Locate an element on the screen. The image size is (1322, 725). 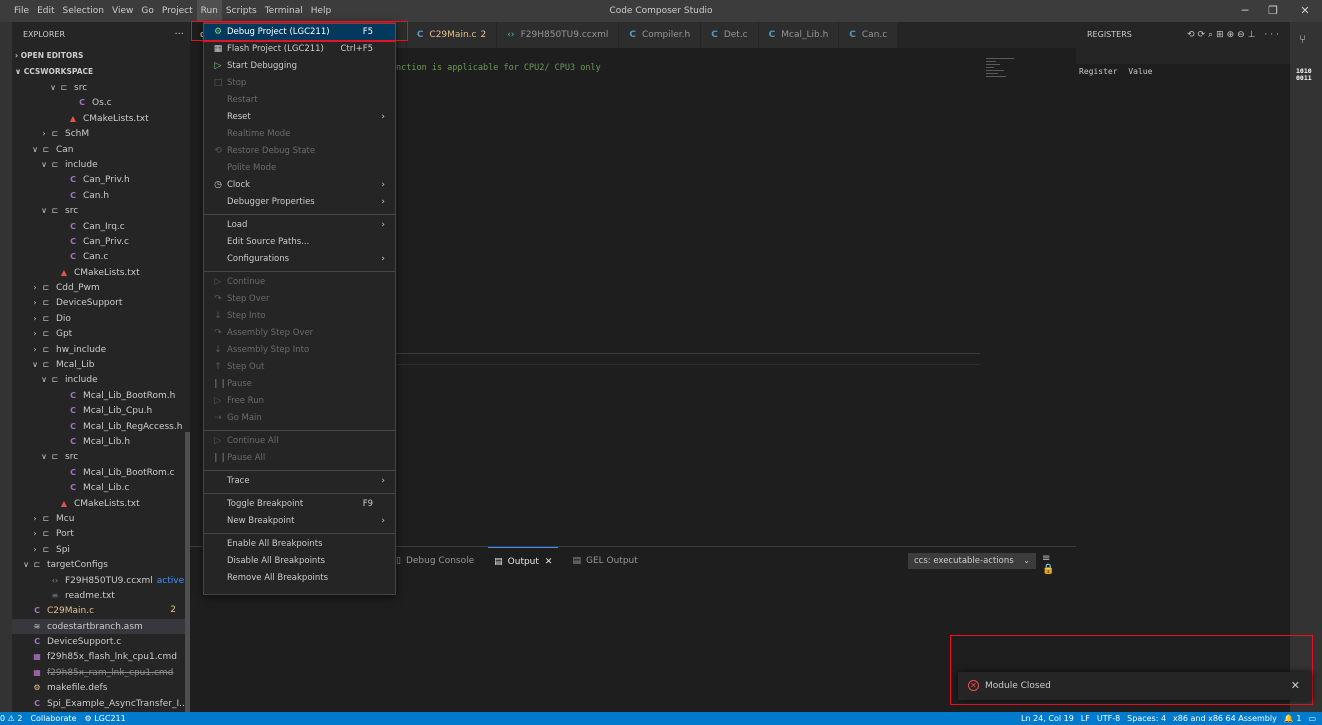
editor-tab: C Compiler.h is located at coordinates (660, 35).